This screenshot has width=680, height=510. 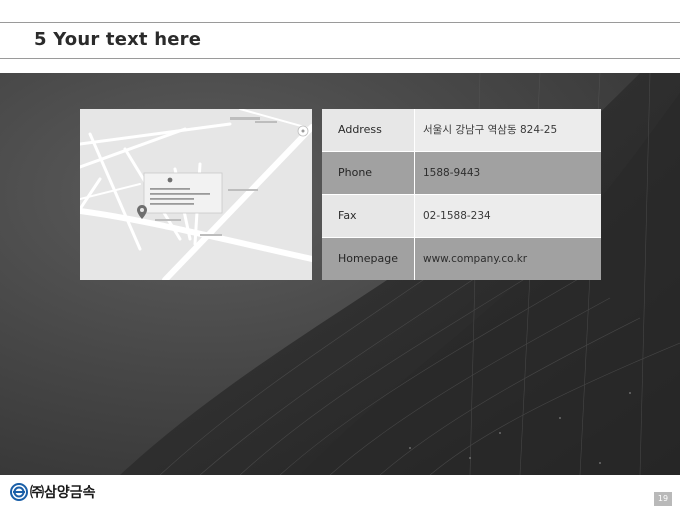 What do you see at coordinates (508, 216) in the screenshot?
I see `fax-value: 02-1588-234` at bounding box center [508, 216].